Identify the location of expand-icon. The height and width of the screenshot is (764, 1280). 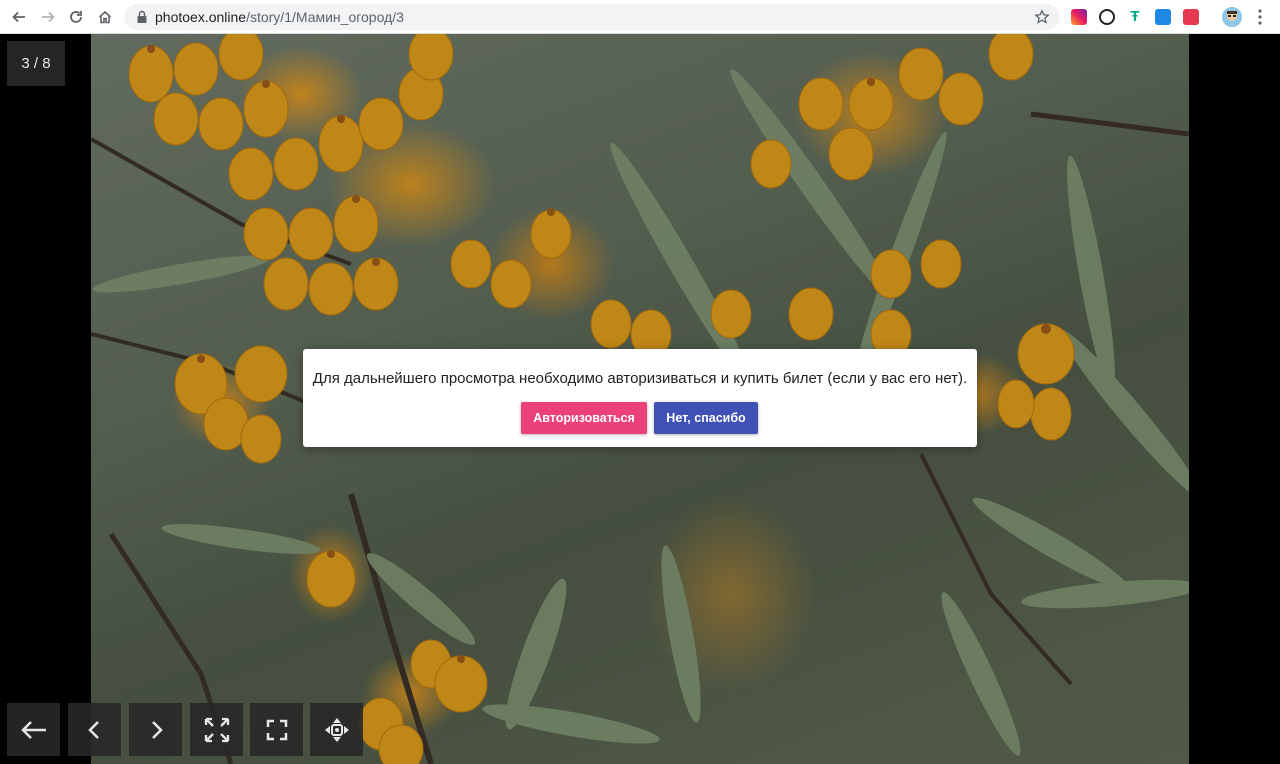
(216, 729).